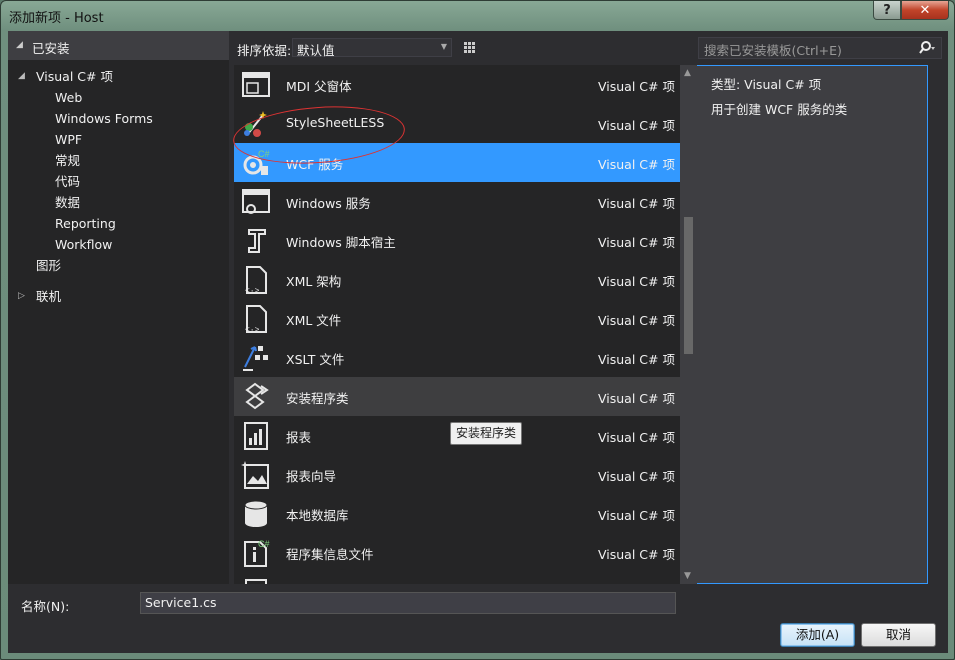 This screenshot has height=660, width=955. Describe the element at coordinates (443, 46) in the screenshot. I see `chevron-down-icon: ▼` at that location.